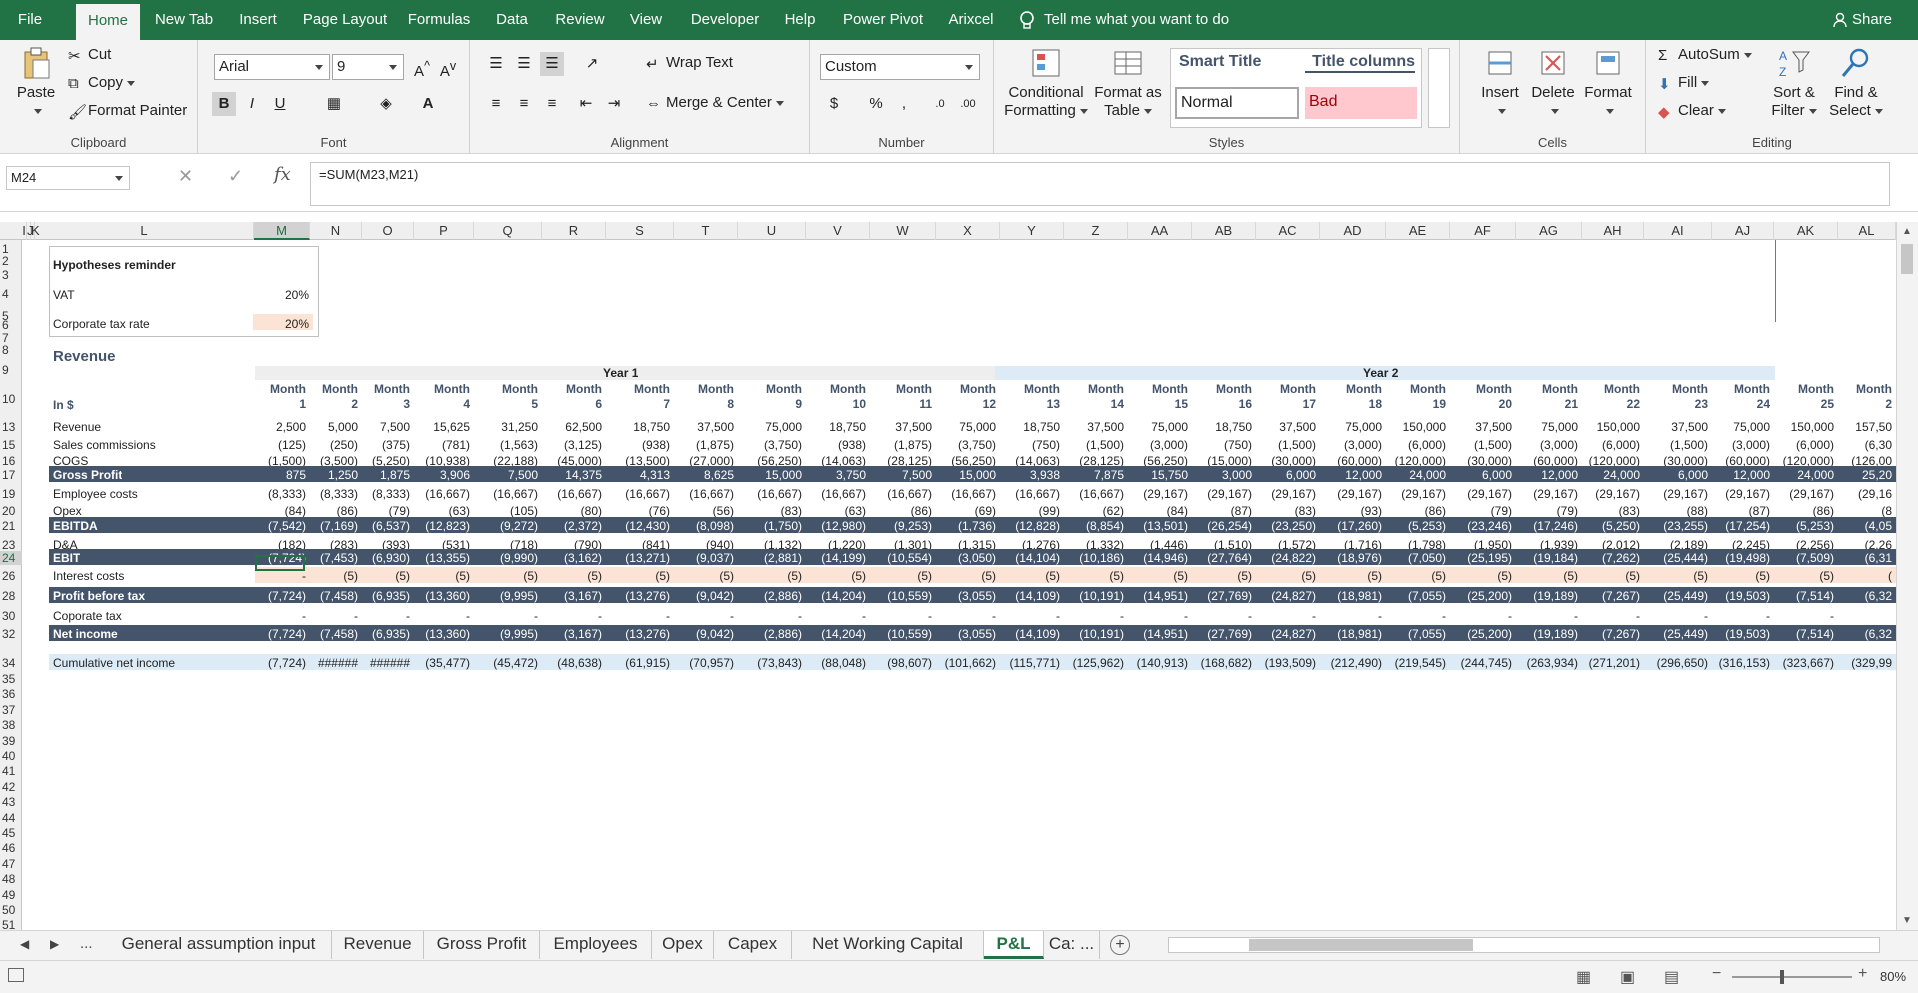 The image size is (1918, 993). Describe the element at coordinates (334, 596) in the screenshot. I see `value-cell: (7,458)` at that location.